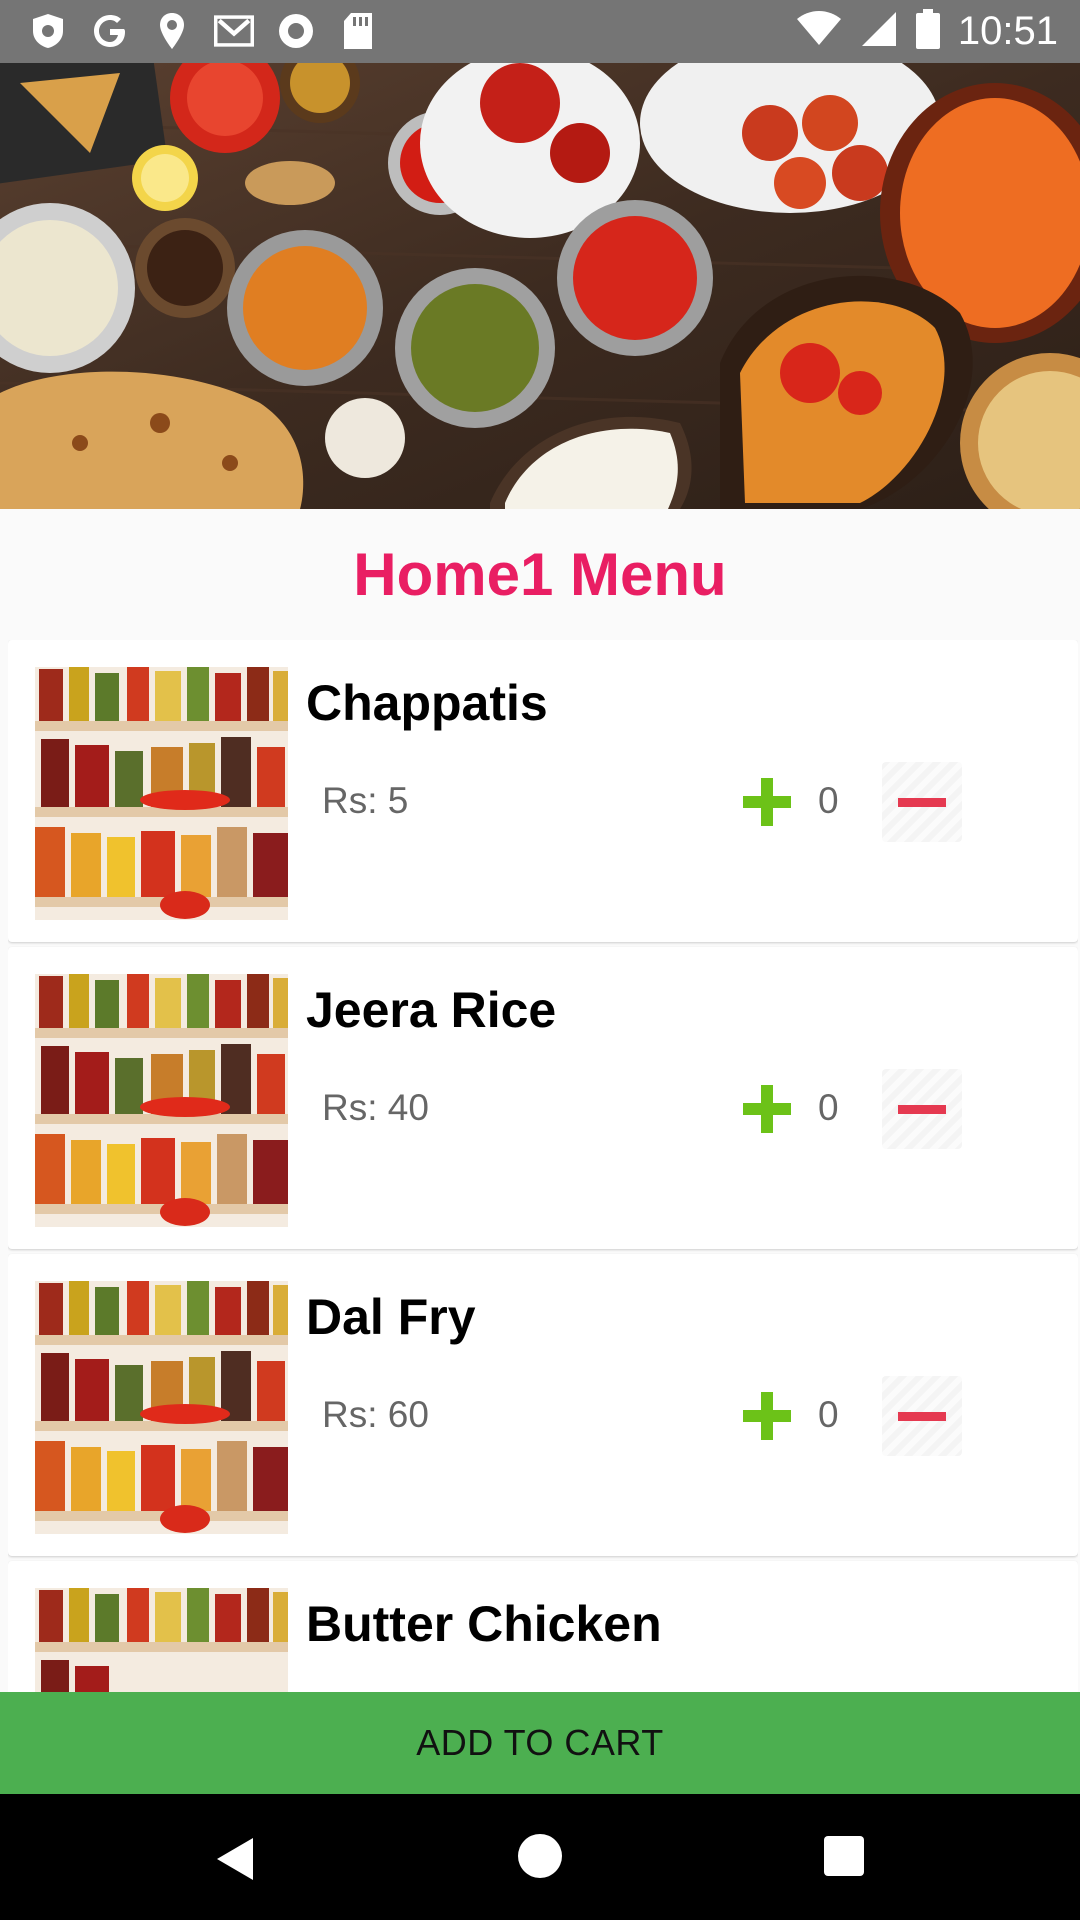  I want to click on title-area: Home1 Menu, so click(540, 574).